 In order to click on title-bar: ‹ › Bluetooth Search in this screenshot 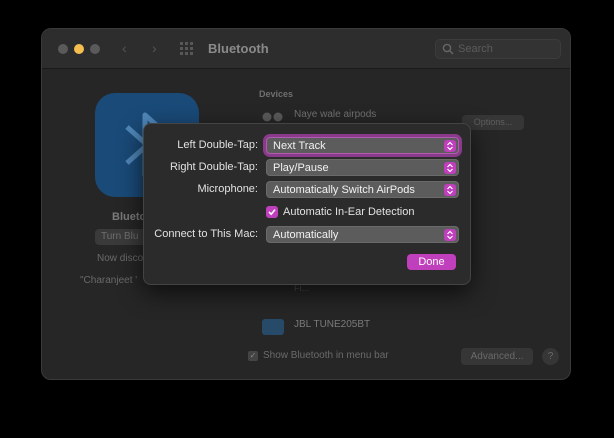, I will do `click(306, 49)`.